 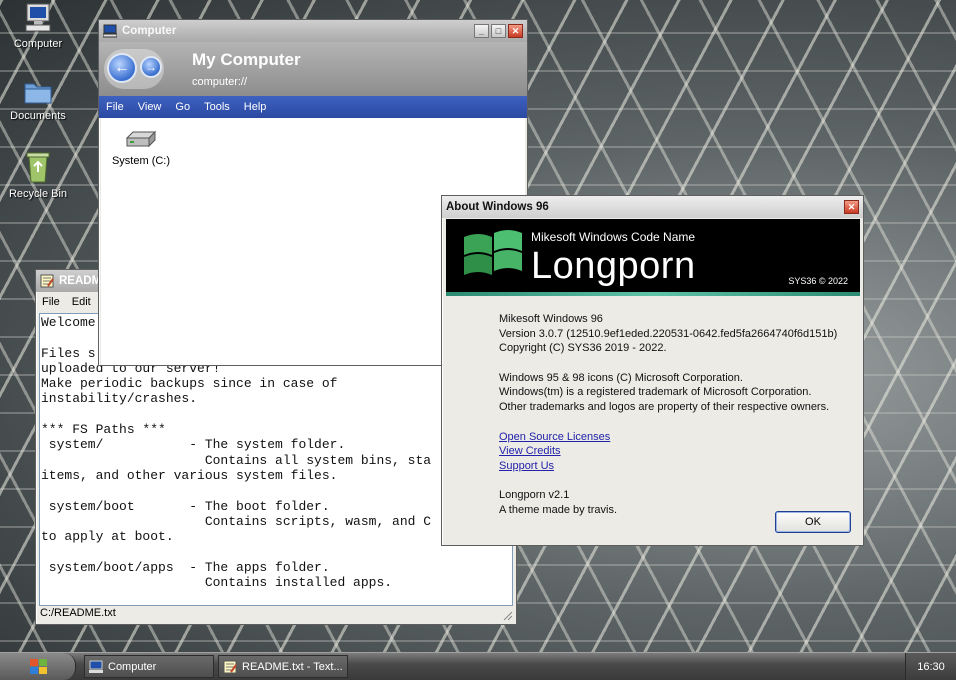 I want to click on open-source-licenses-link: Open Source Licenses, so click(x=679, y=437).